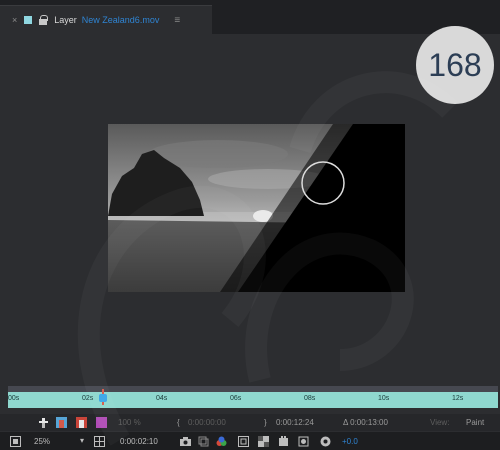 Image resolution: width=500 pixels, height=450 pixels. Describe the element at coordinates (303, 441) in the screenshot. I see `render-icon` at that location.